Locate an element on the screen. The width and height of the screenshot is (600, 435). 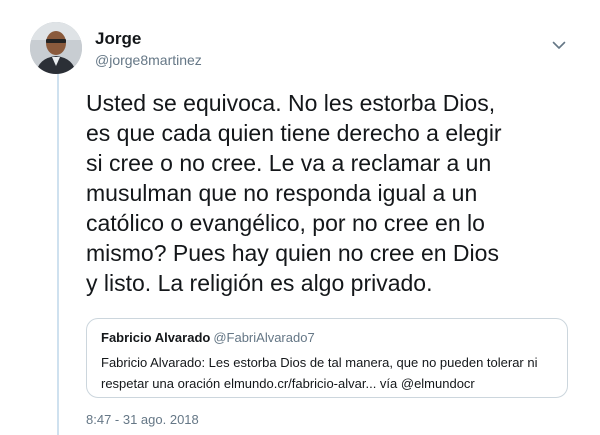
avatar is located at coordinates (56, 48).